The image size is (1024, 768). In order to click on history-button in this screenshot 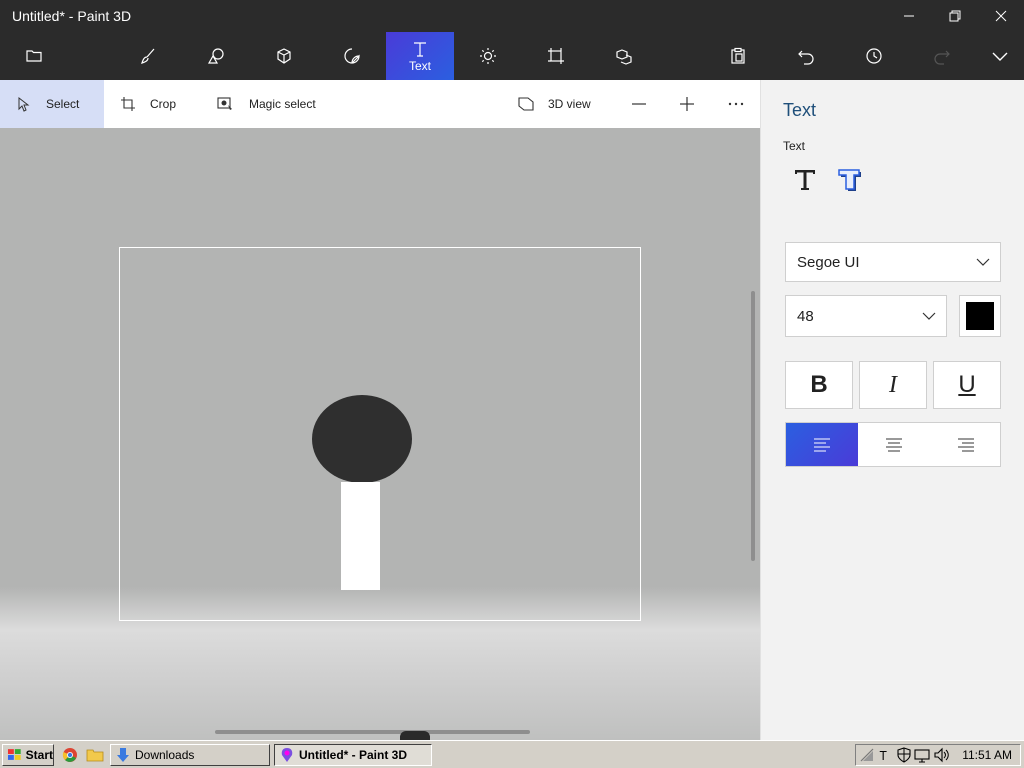, I will do `click(874, 56)`.